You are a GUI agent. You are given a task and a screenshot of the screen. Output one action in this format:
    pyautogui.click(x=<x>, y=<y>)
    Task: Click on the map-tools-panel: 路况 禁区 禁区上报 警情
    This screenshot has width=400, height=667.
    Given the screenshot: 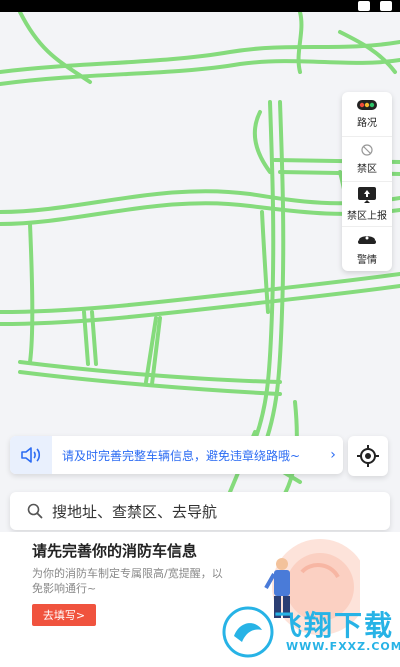 What is the action you would take?
    pyautogui.click(x=367, y=181)
    